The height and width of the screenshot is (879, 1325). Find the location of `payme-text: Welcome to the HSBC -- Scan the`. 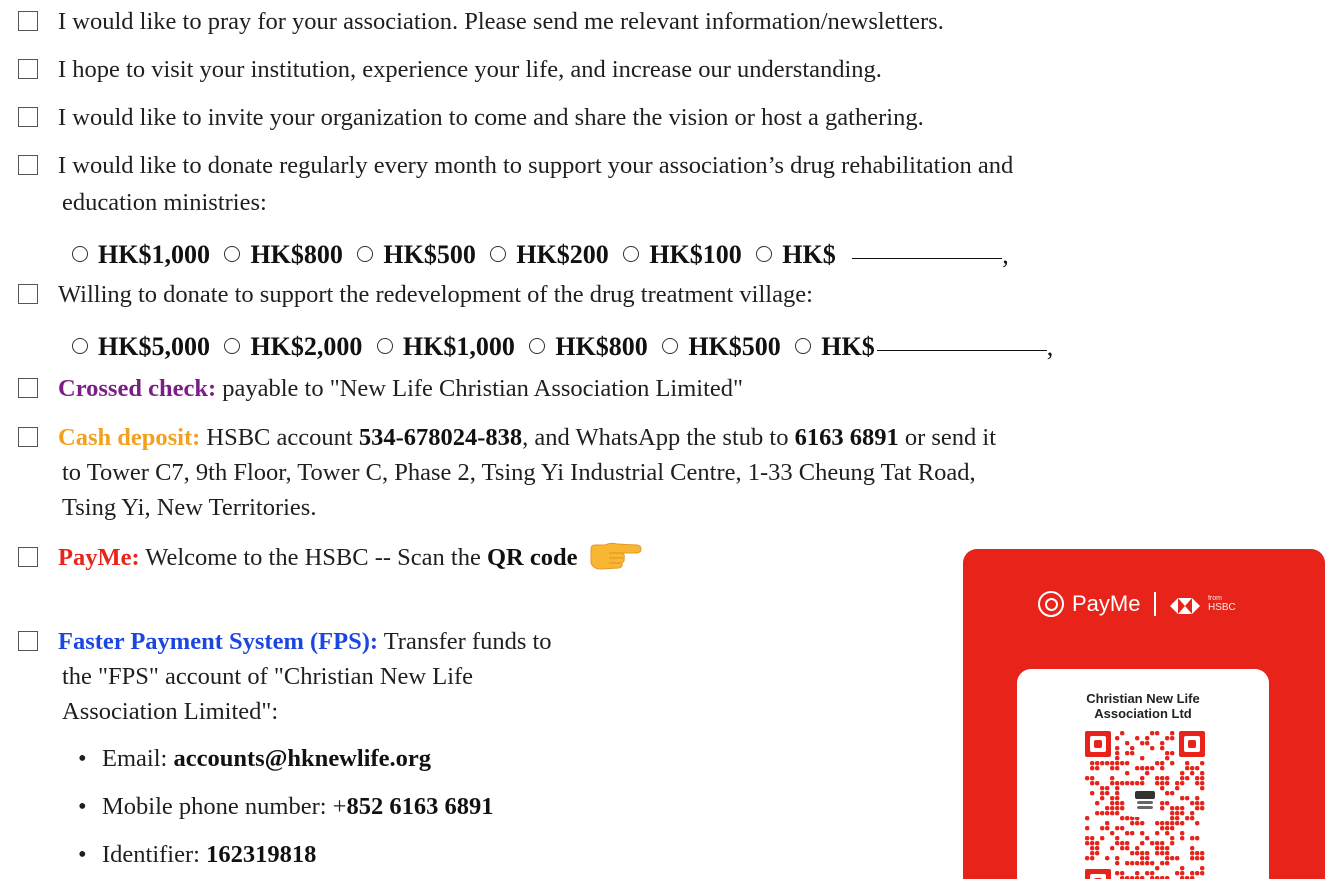

payme-text: Welcome to the HSBC -- Scan the is located at coordinates (313, 557).